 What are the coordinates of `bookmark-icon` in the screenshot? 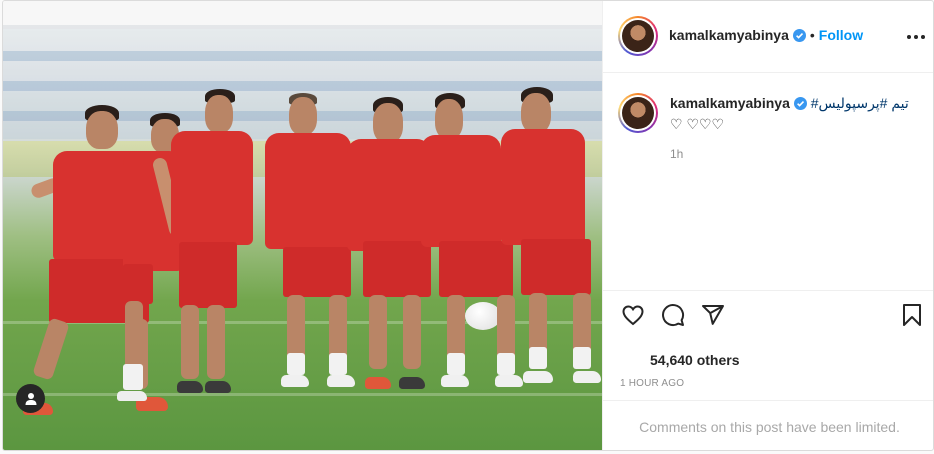 It's located at (912, 315).